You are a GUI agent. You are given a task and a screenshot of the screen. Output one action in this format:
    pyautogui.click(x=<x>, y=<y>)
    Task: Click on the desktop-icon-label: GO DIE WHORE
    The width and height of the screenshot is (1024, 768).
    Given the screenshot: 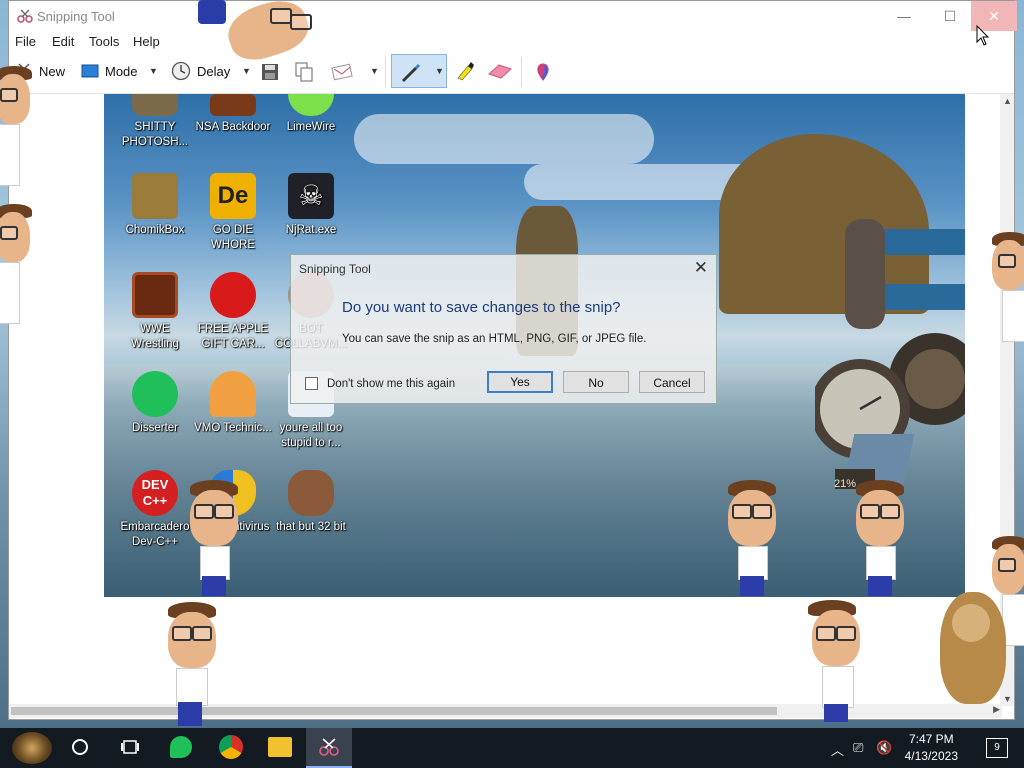 What is the action you would take?
    pyautogui.click(x=233, y=237)
    